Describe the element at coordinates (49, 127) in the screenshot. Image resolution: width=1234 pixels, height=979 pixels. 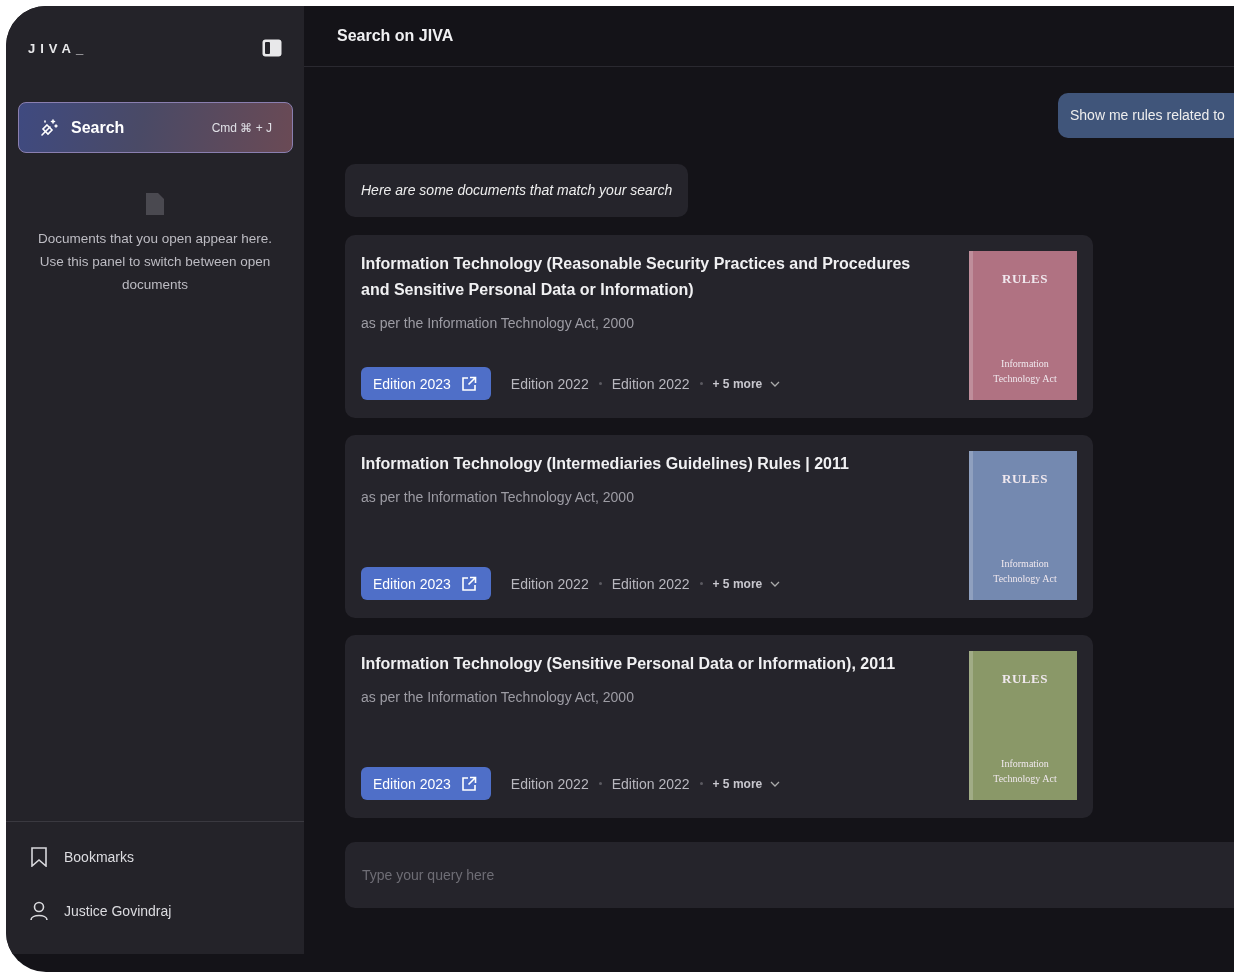
I see `magic-wand-icon` at that location.